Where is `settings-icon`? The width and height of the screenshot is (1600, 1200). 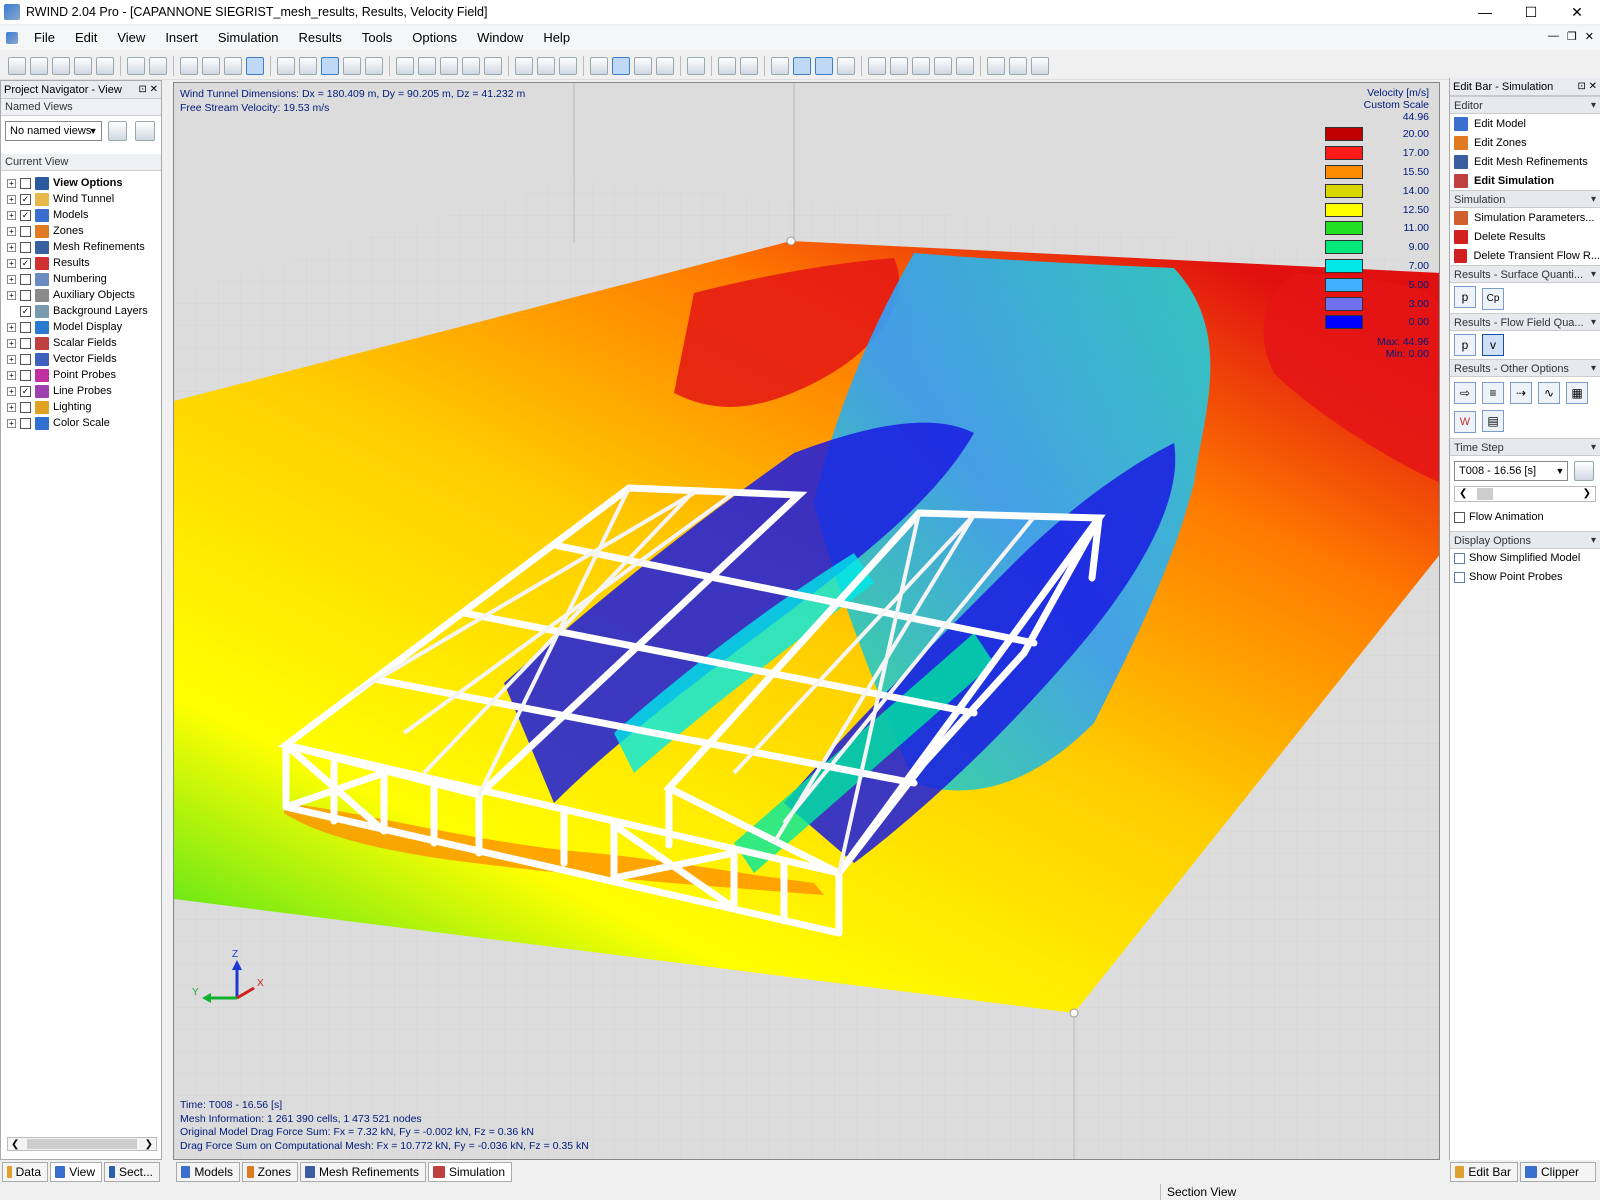
settings-icon is located at coordinates (1040, 65).